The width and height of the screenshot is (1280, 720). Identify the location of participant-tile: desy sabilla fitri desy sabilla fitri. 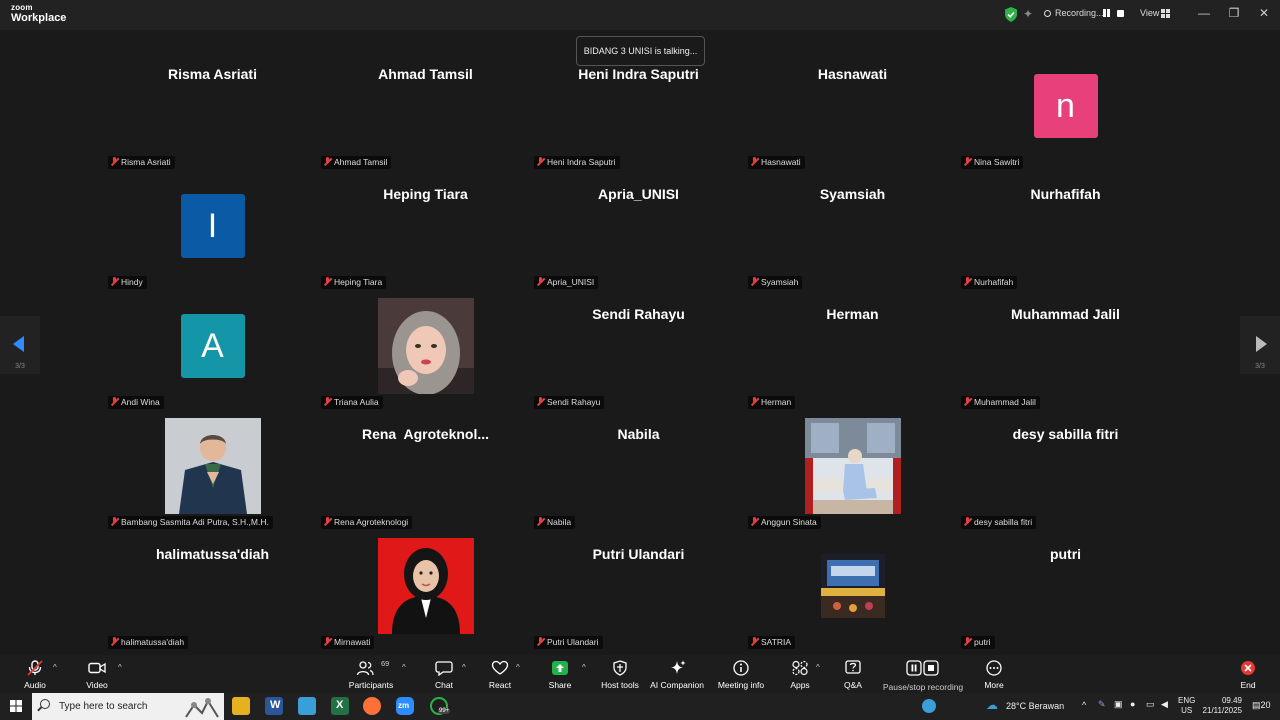
(1065, 464).